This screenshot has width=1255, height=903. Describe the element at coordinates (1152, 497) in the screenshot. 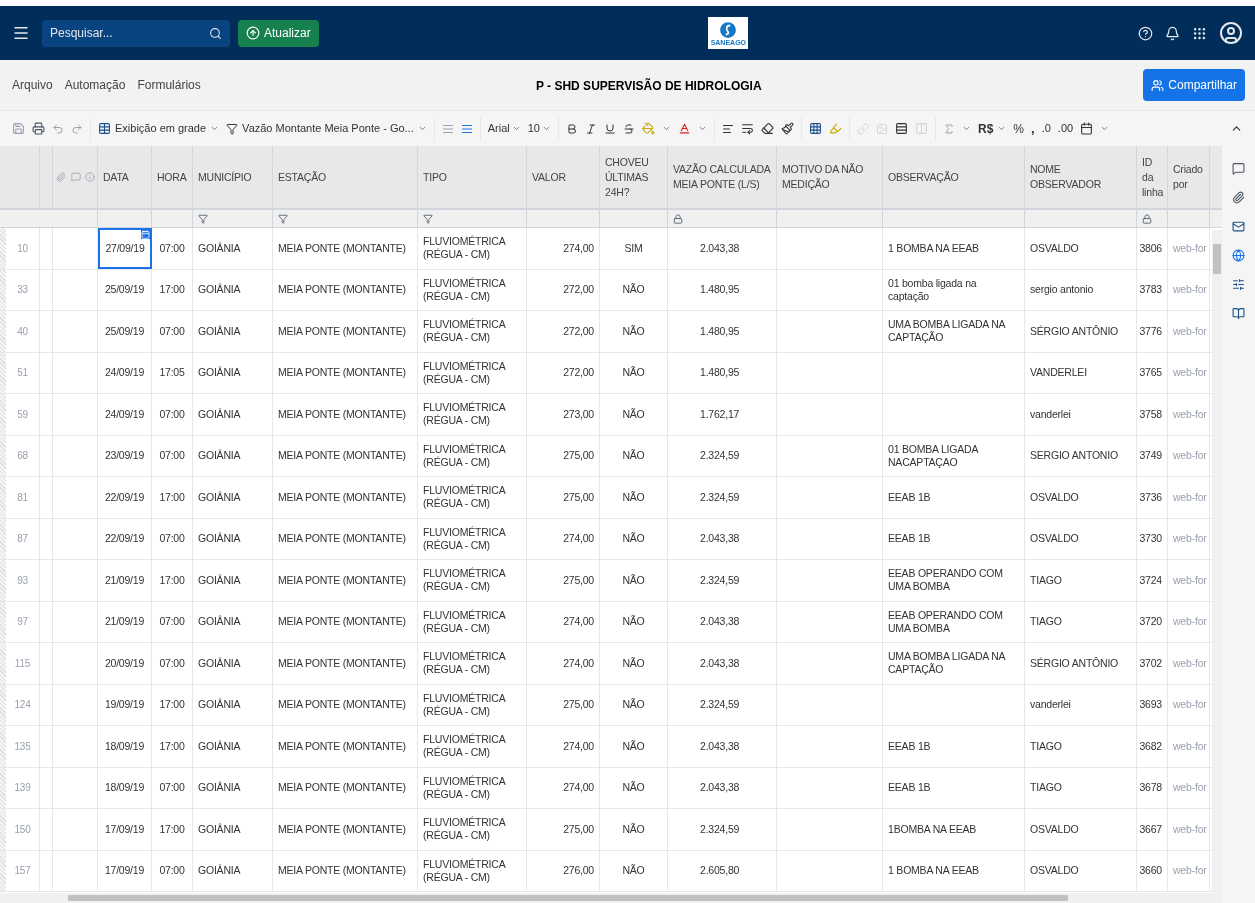

I see `table-cell: 3736` at that location.